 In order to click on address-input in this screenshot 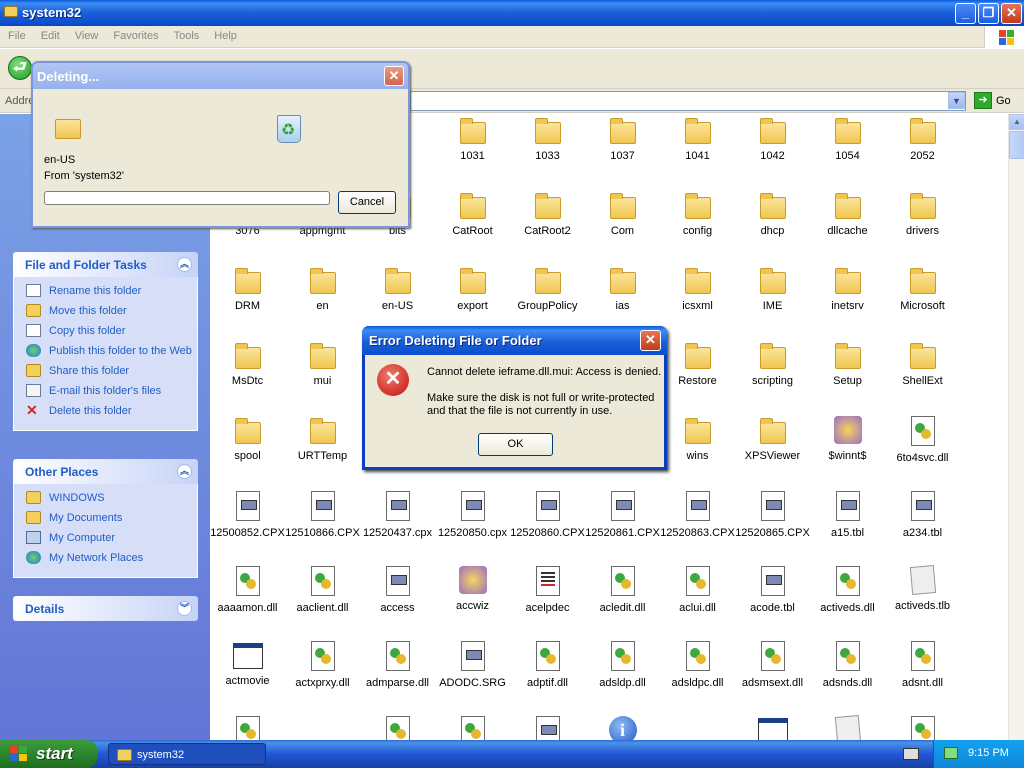, I will do `click(688, 101)`.